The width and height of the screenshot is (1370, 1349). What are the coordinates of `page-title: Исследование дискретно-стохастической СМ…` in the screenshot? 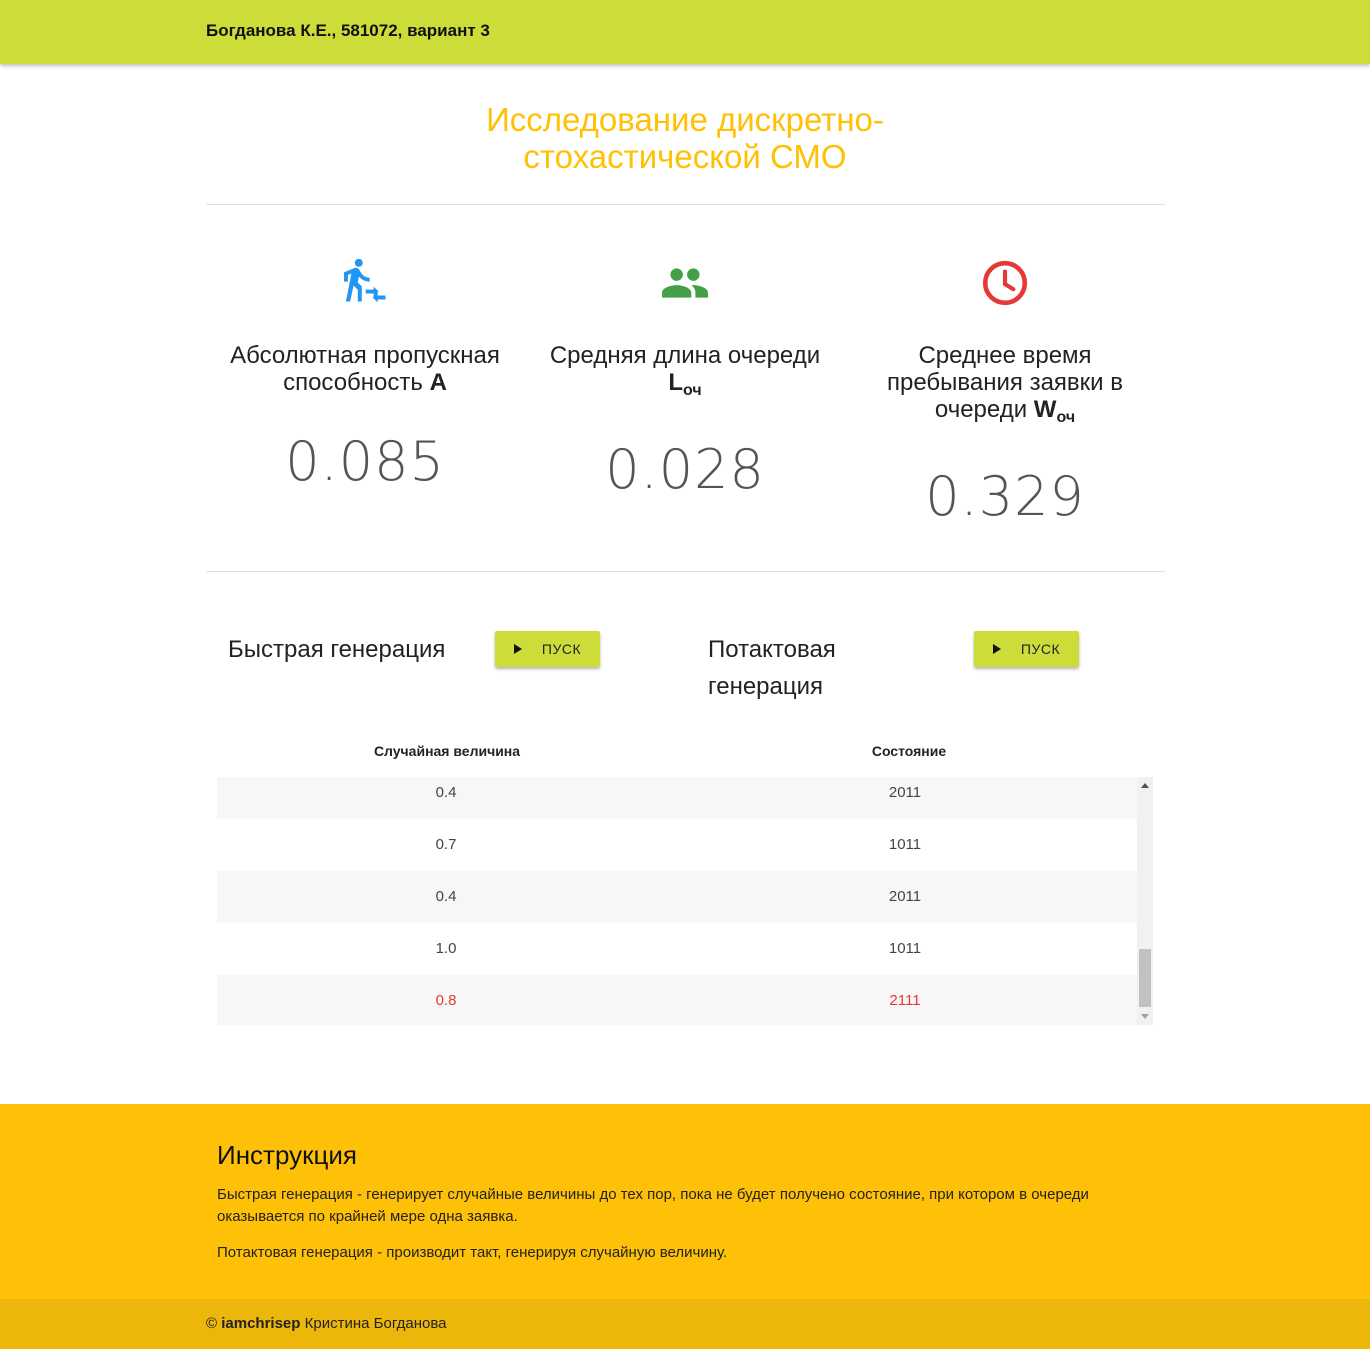 It's located at (685, 138).